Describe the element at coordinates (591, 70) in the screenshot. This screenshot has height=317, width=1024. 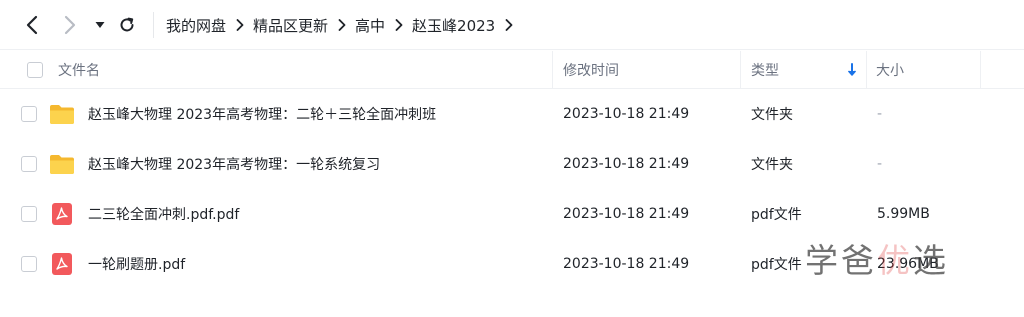
I see `column-header-modified: 修改时间` at that location.